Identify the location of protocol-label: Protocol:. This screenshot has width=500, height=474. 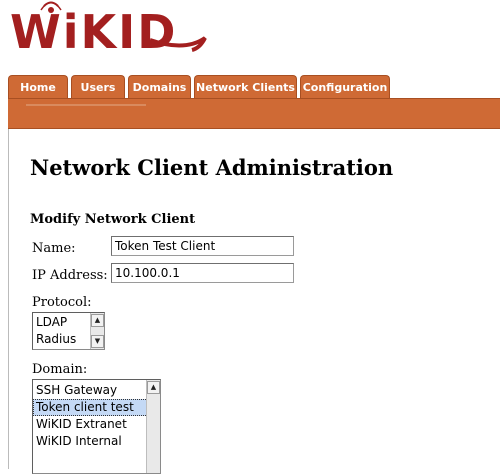
(62, 302).